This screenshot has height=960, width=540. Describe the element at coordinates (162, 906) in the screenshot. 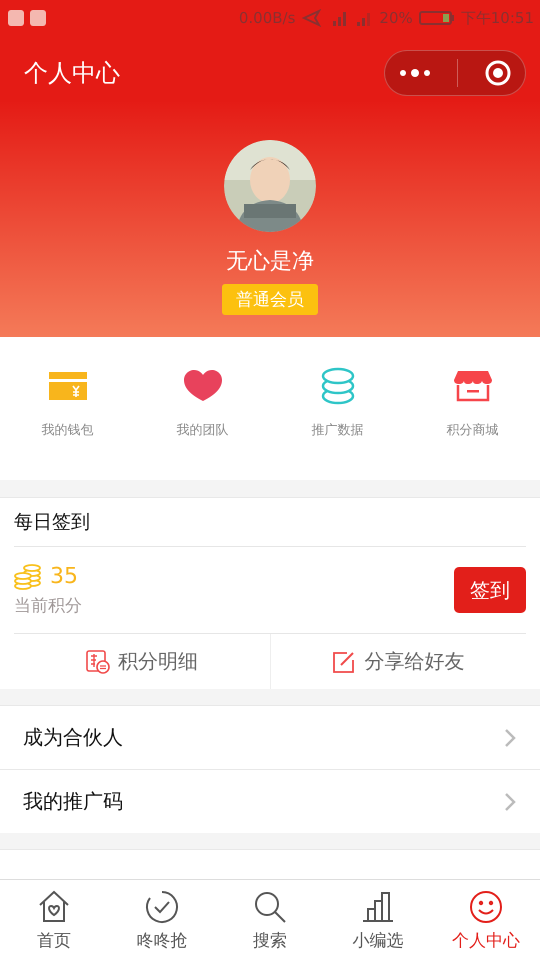

I see `clock-check-icon` at that location.